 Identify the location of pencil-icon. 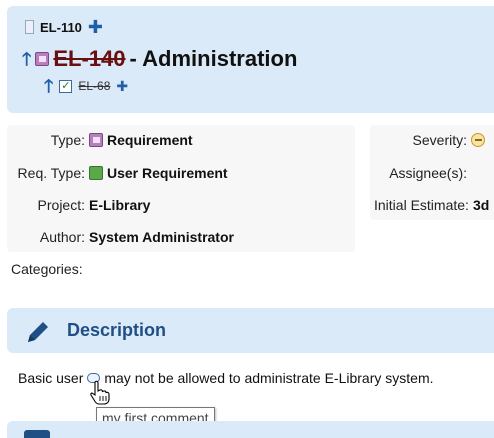
(38, 332).